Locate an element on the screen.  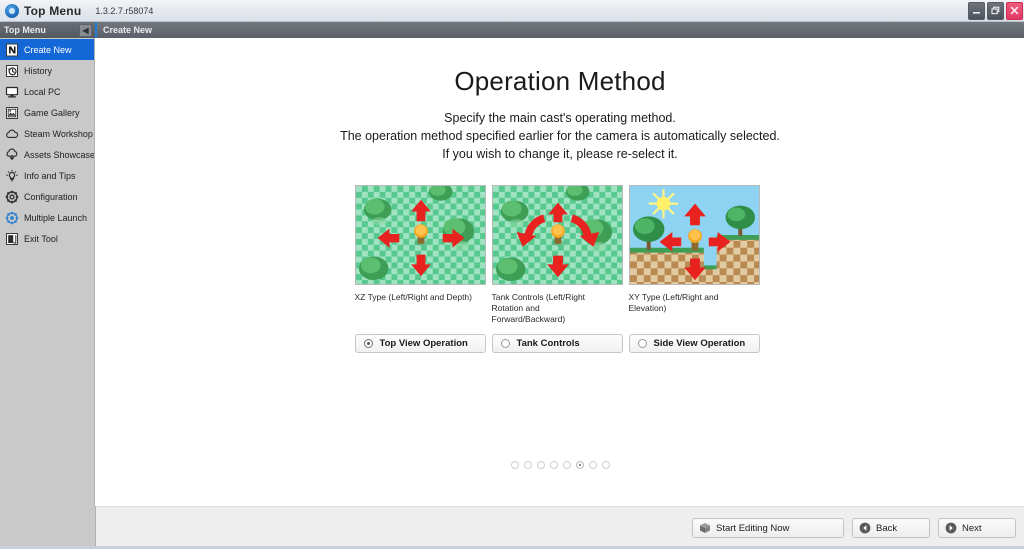
radio-side-view-operation: Side View Operation is located at coordinates (694, 343).